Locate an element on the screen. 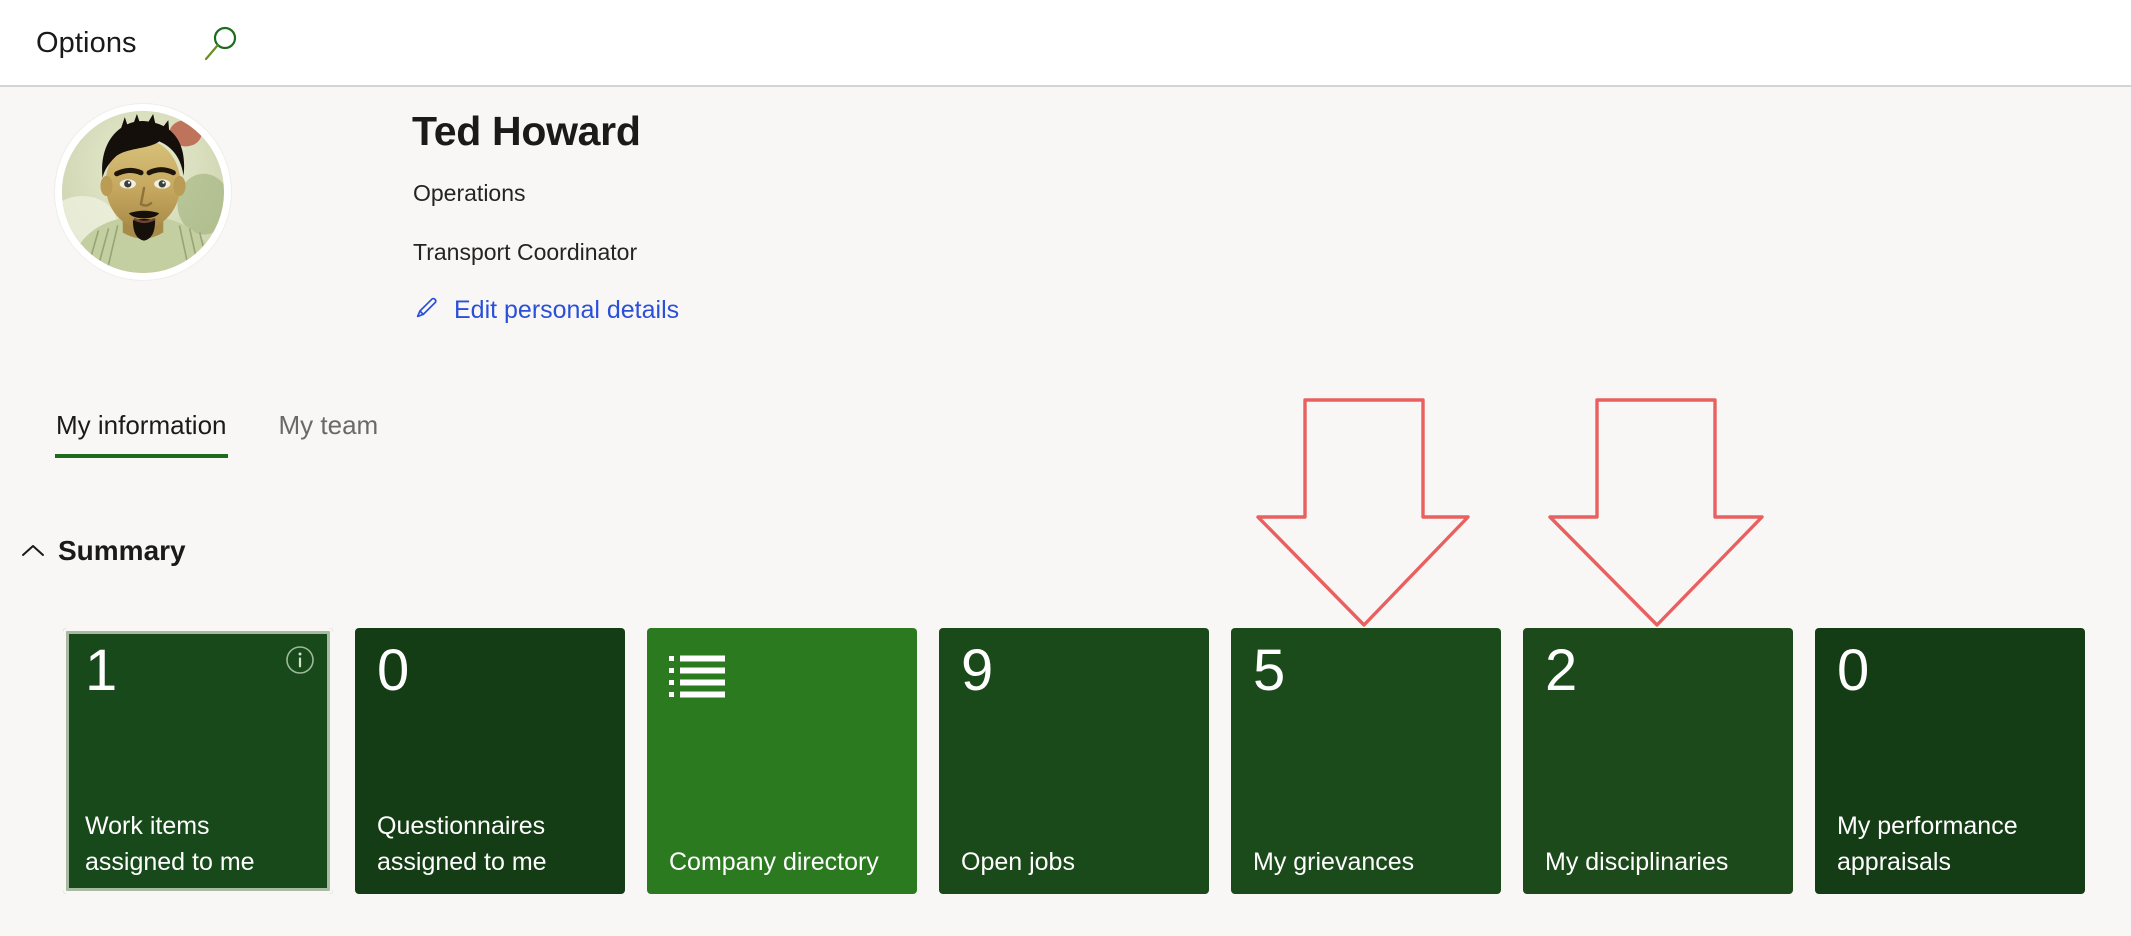 This screenshot has height=936, width=2131. page-title: Ted Howard is located at coordinates (526, 131).